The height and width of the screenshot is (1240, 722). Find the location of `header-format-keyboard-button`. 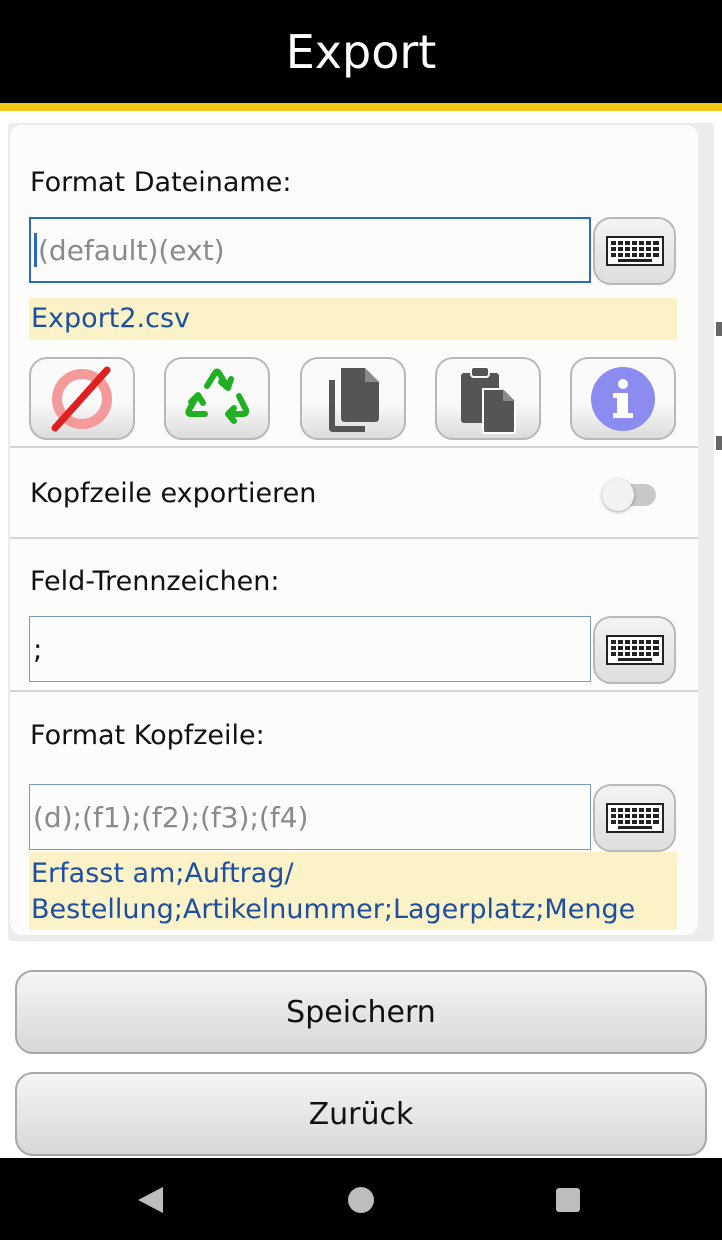

header-format-keyboard-button is located at coordinates (634, 818).